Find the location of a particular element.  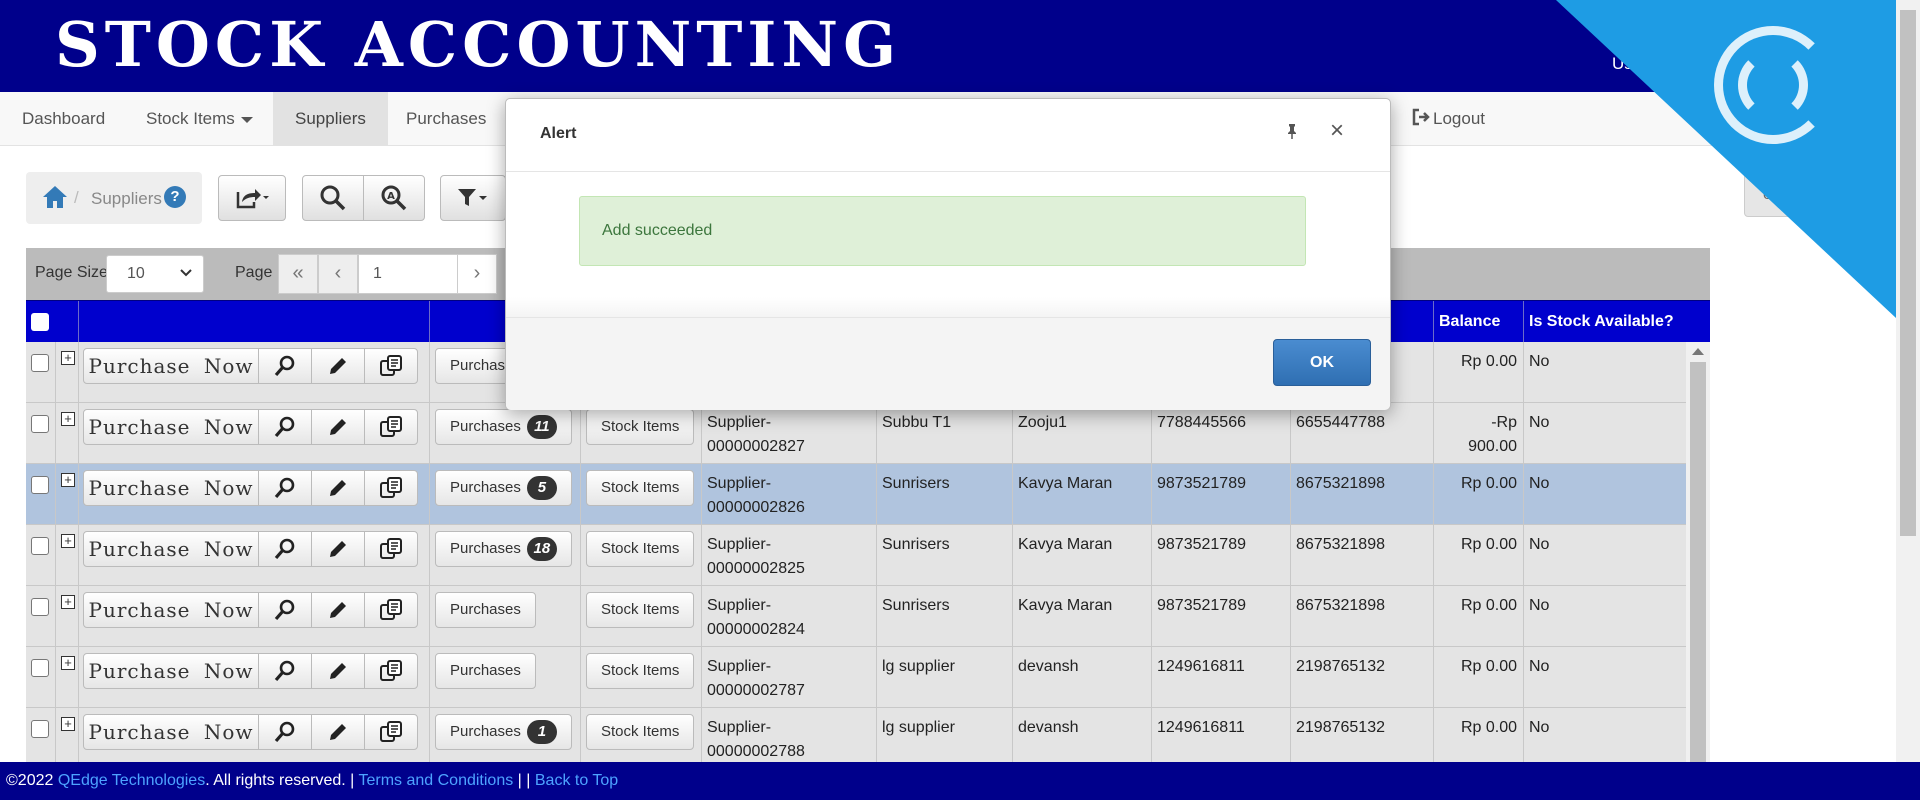

footer-back-to-top-link: Back to Top is located at coordinates (576, 780).